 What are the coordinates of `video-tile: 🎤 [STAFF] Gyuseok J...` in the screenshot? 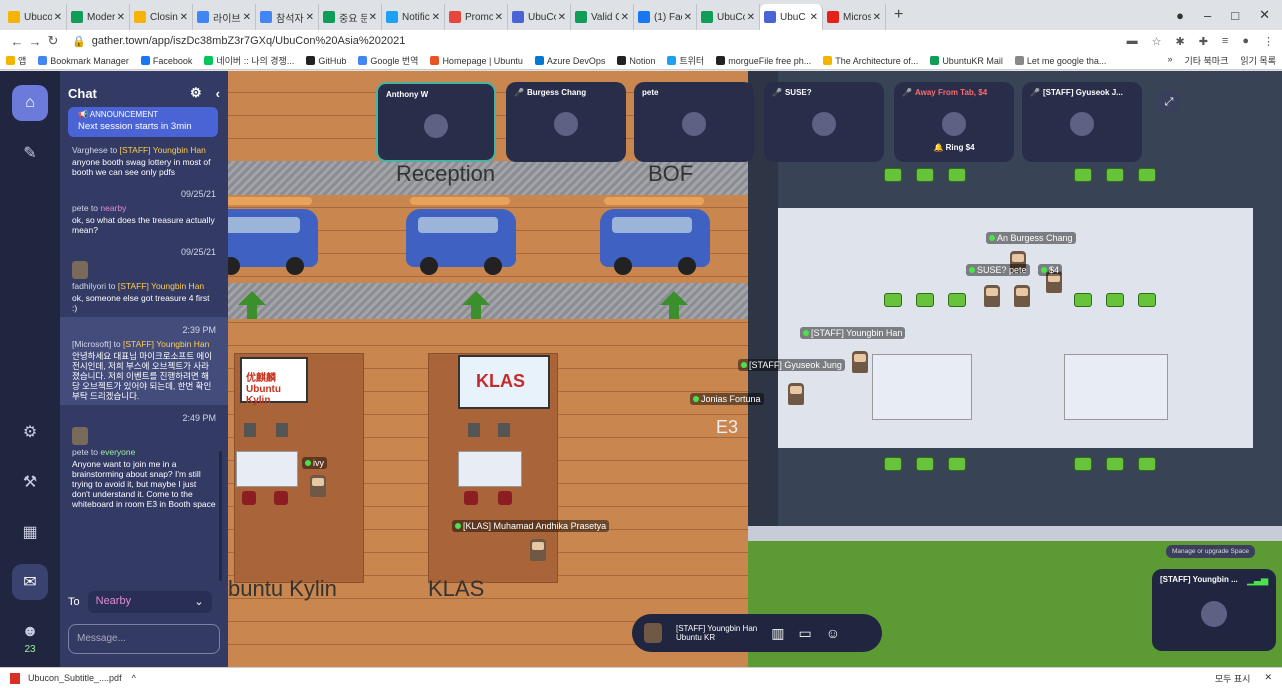 It's located at (1082, 122).